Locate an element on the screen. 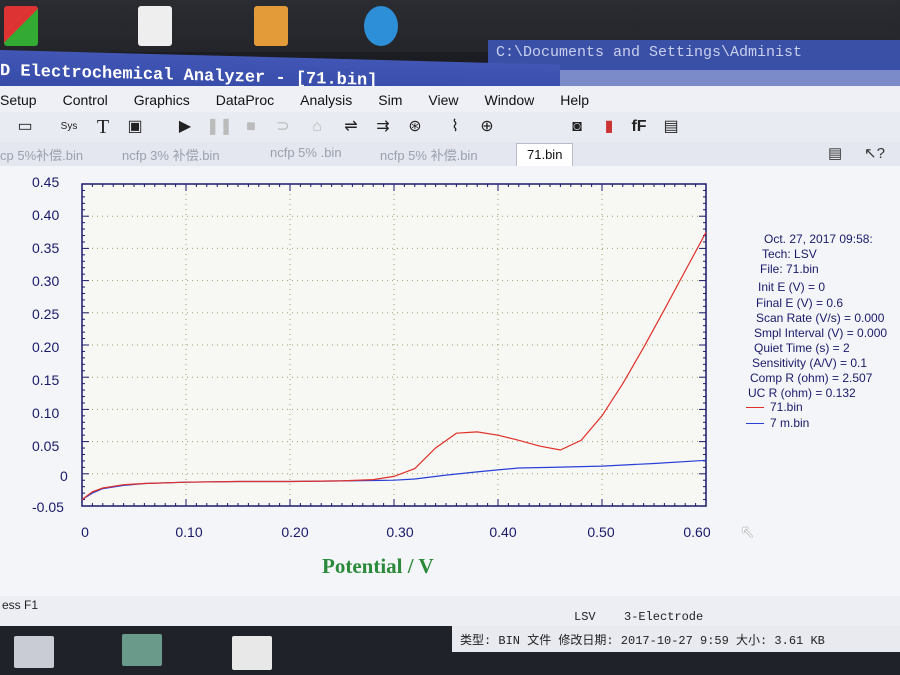 The image size is (900, 675). info-tech: Tech: LSV is located at coordinates (789, 254).